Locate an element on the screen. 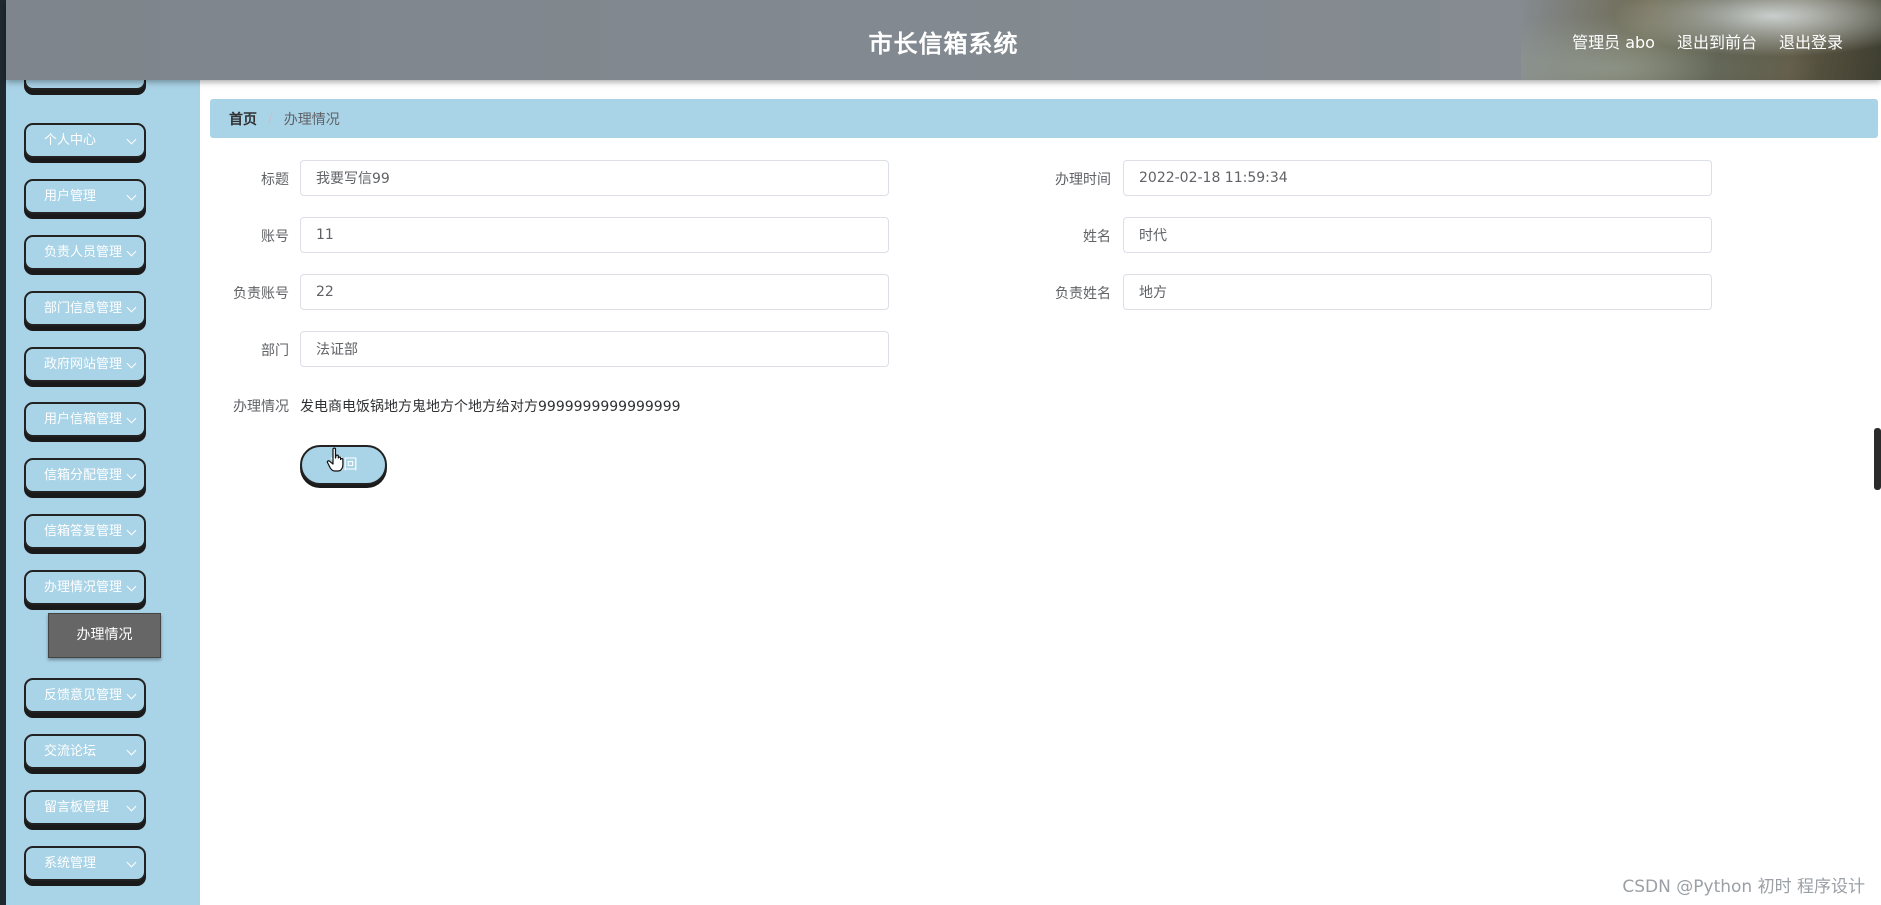 This screenshot has height=905, width=1881. handling-situation-label: 办理情况 is located at coordinates (261, 407).